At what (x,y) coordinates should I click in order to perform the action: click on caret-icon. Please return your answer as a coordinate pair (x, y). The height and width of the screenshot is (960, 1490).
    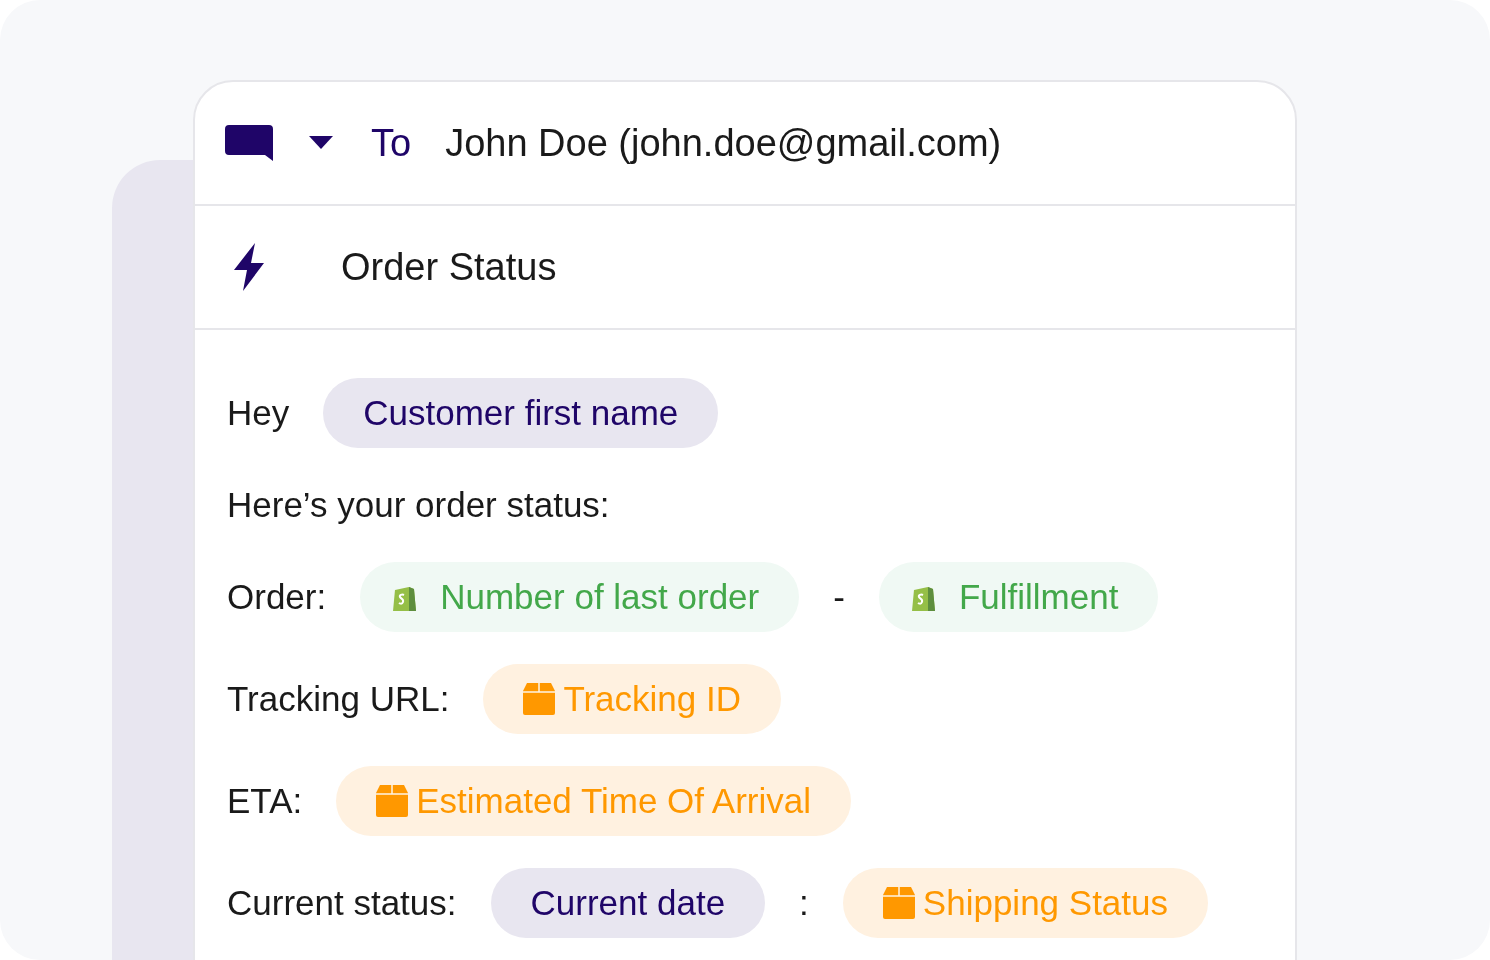
    Looking at the image, I should click on (321, 143).